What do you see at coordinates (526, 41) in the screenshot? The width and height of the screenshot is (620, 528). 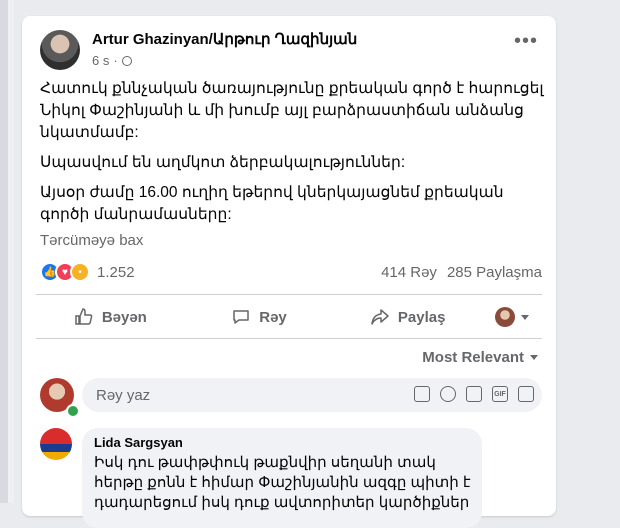 I see `more-options-icon: •••` at bounding box center [526, 41].